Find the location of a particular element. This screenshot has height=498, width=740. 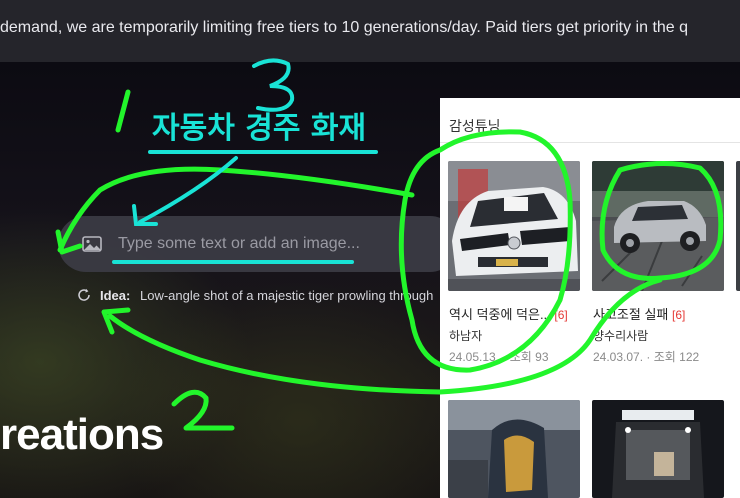

idea-label: Idea: is located at coordinates (115, 295).